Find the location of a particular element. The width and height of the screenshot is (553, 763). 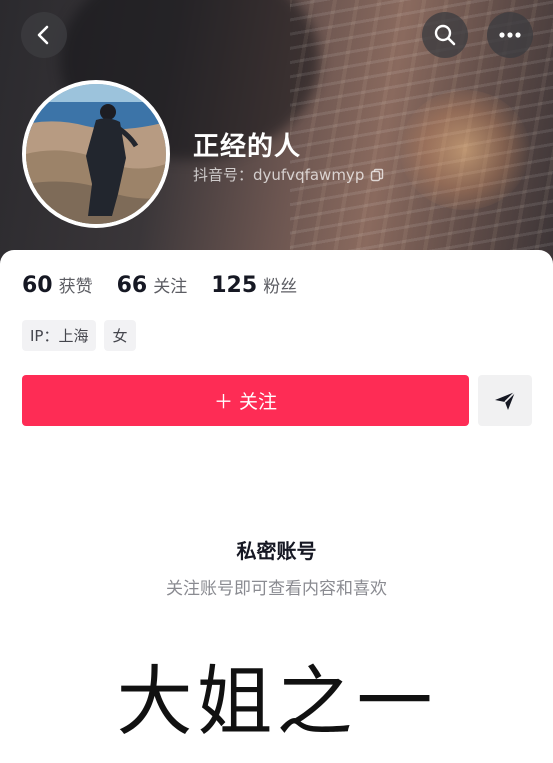

chevron-left-icon is located at coordinates (43, 35).